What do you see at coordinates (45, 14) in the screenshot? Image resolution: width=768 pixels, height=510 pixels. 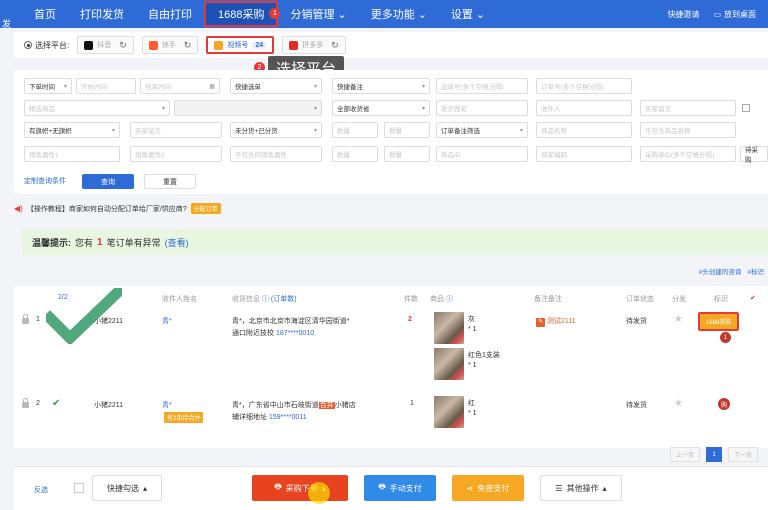 I see `nav-home: 首页` at bounding box center [45, 14].